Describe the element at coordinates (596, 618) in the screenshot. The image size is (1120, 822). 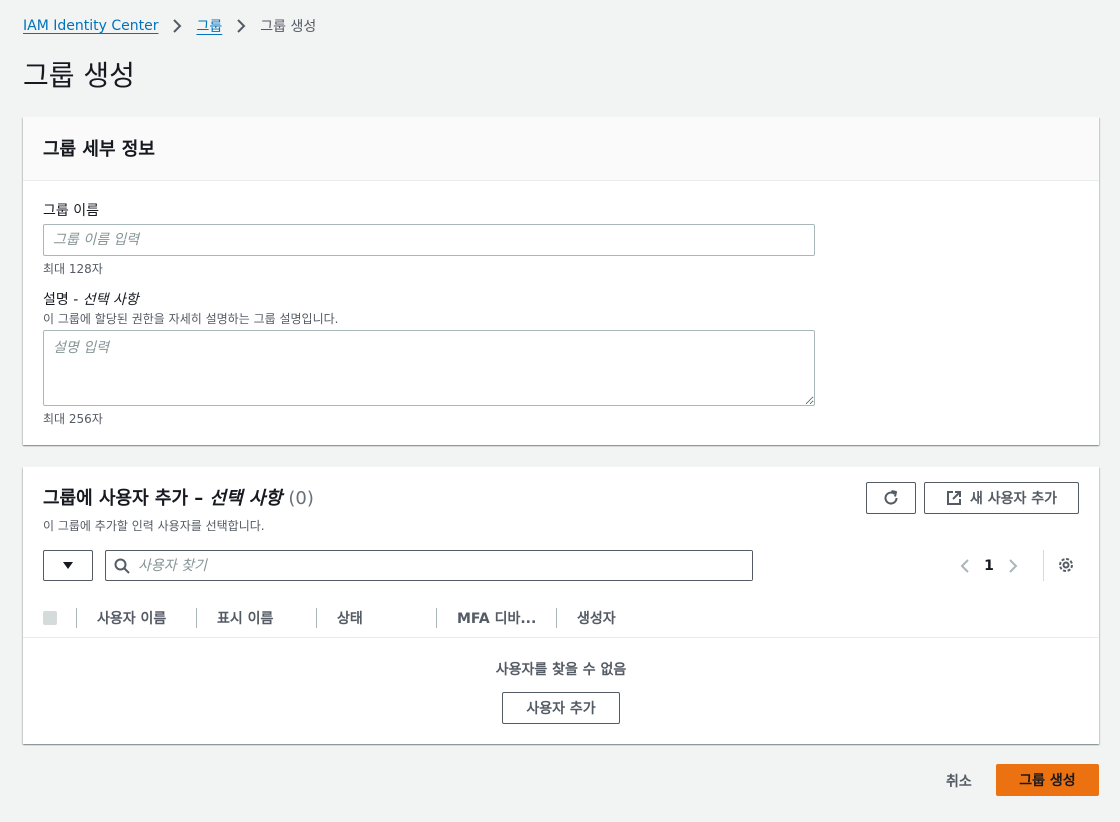
I see `column-created-by: 생성자` at that location.